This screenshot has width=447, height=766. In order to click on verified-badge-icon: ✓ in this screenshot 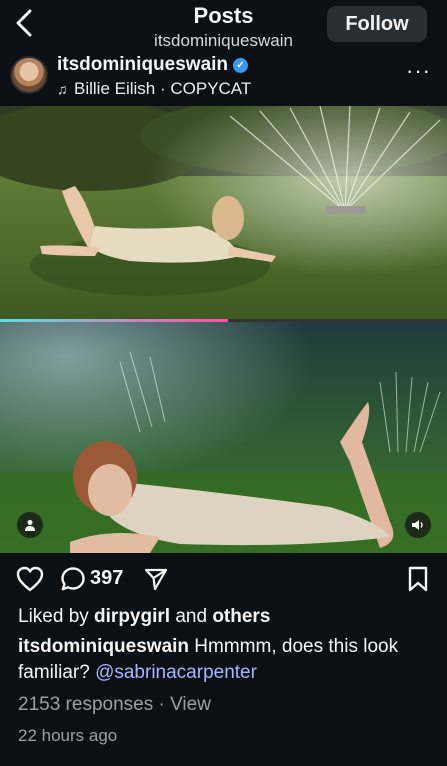, I will do `click(241, 65)`.